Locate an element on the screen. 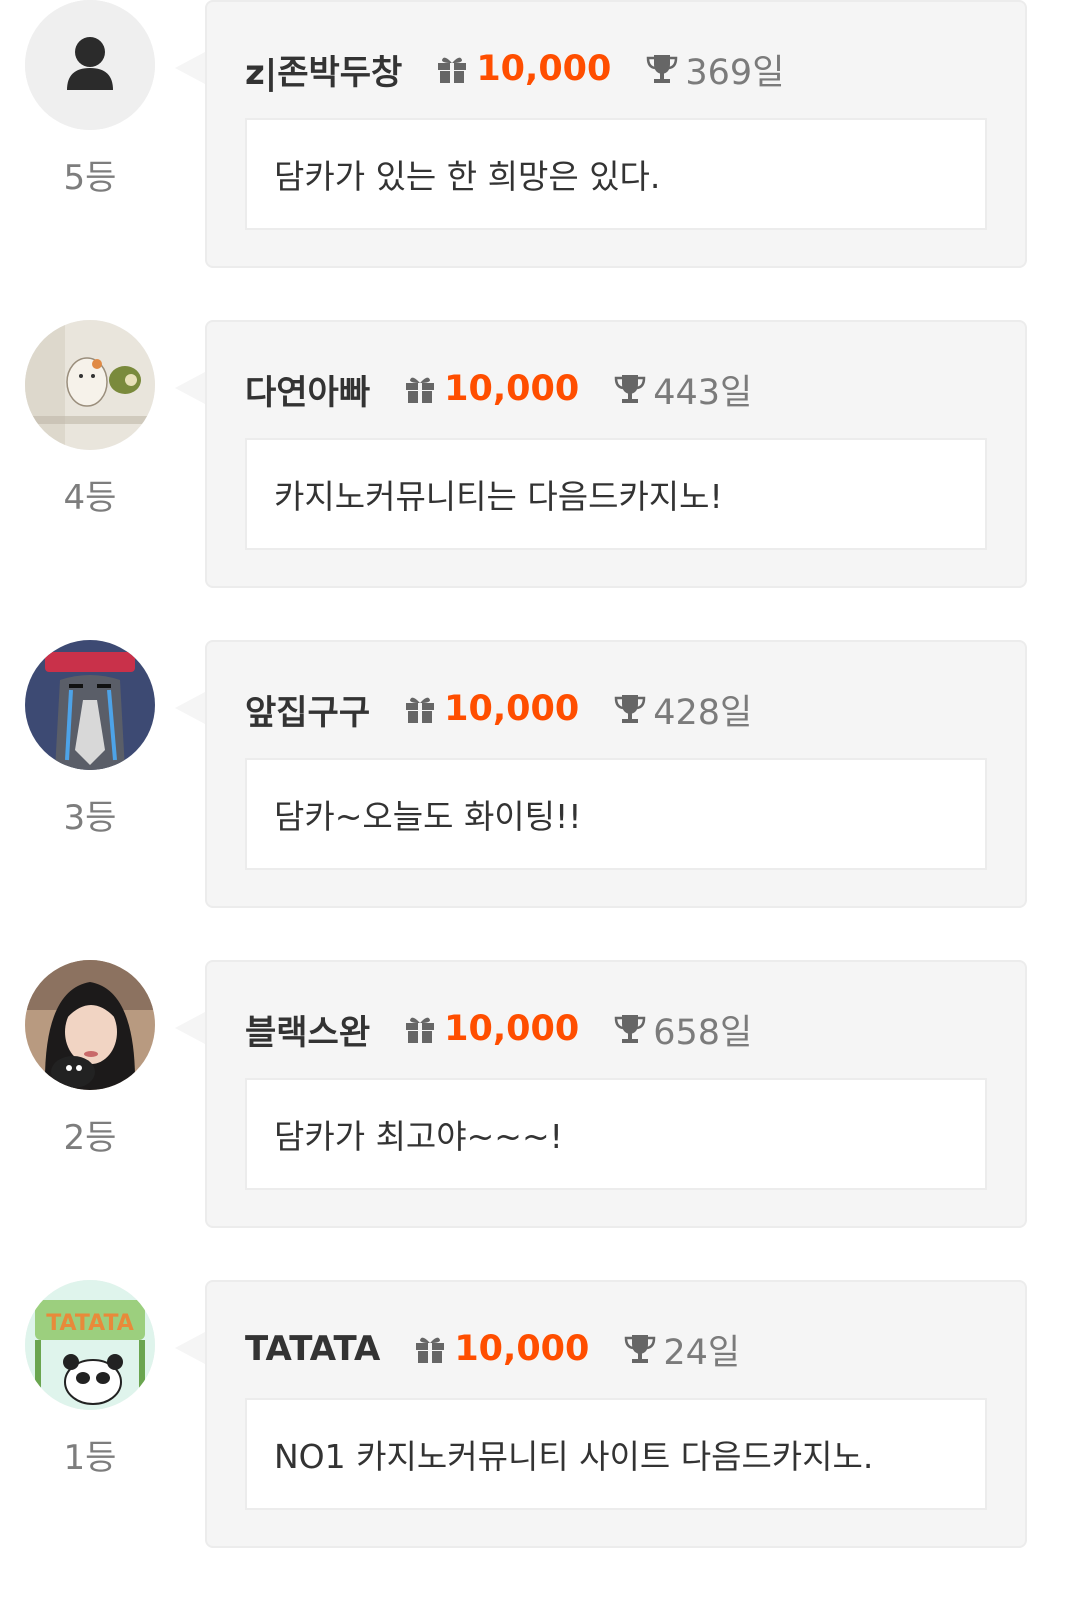  nickname: 다연아빠 is located at coordinates (307, 389).